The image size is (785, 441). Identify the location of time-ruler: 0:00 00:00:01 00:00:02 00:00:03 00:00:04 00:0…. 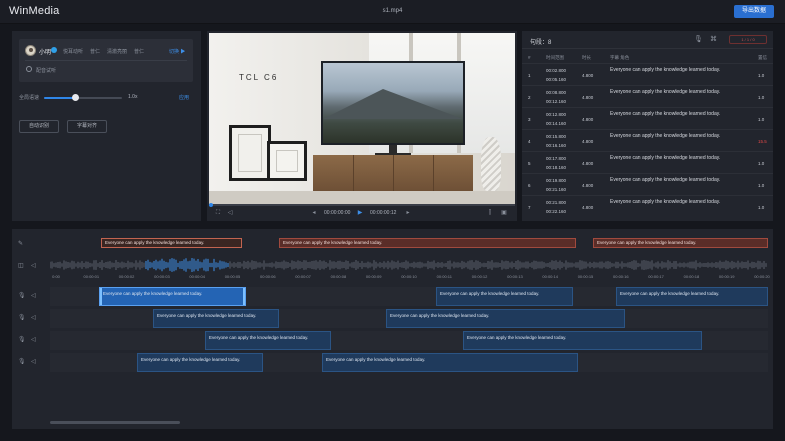
(410, 278).